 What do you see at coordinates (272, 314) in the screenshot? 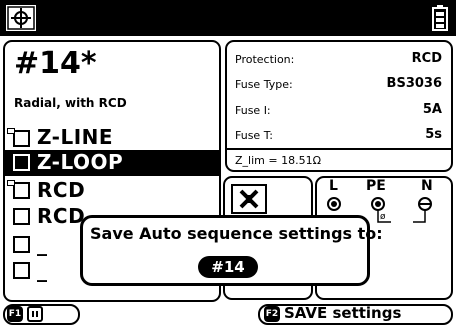
I see `f2-key-badge: F2` at bounding box center [272, 314].